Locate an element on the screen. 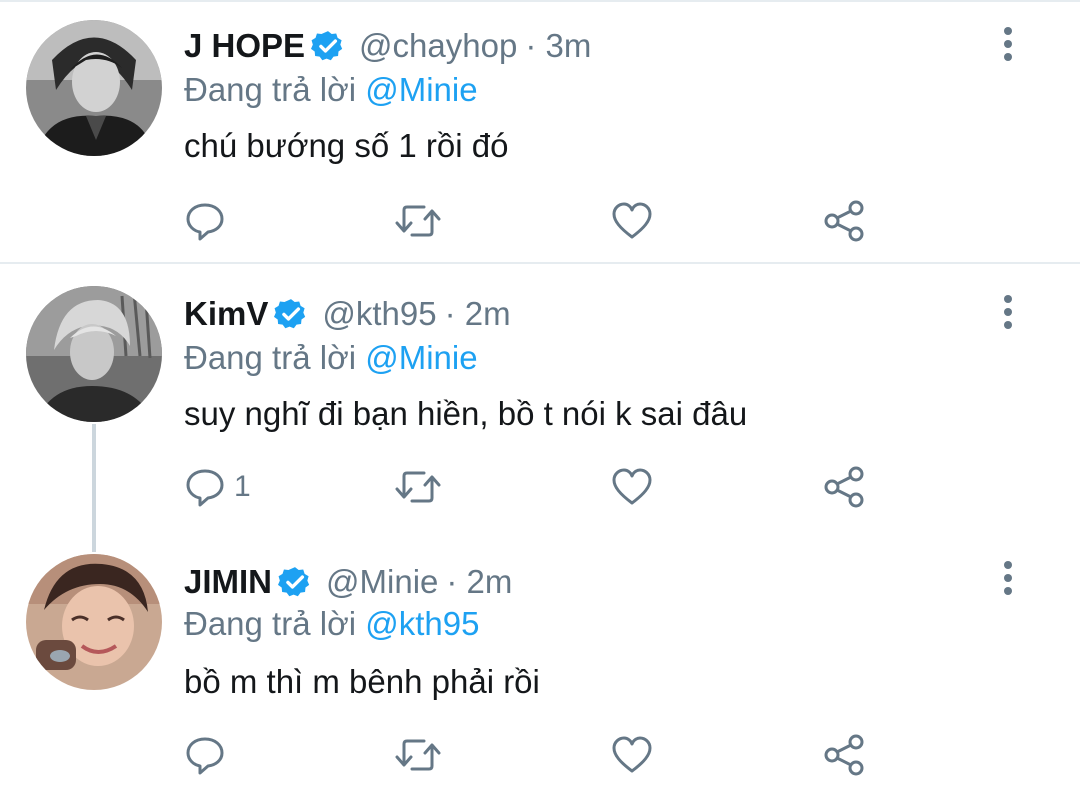  action-bar: 1 is located at coordinates (534, 487).